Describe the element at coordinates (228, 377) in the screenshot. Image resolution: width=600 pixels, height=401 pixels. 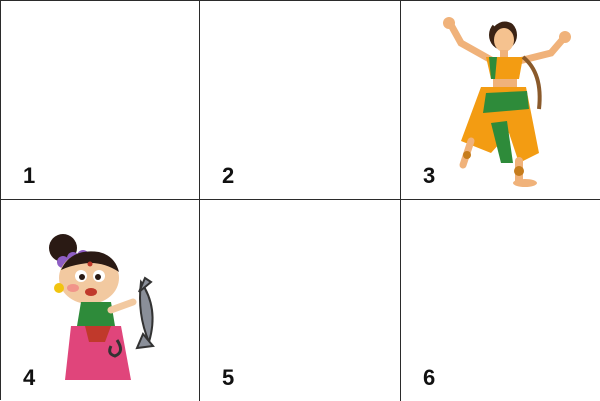
I see `cell-number: 5` at that location.